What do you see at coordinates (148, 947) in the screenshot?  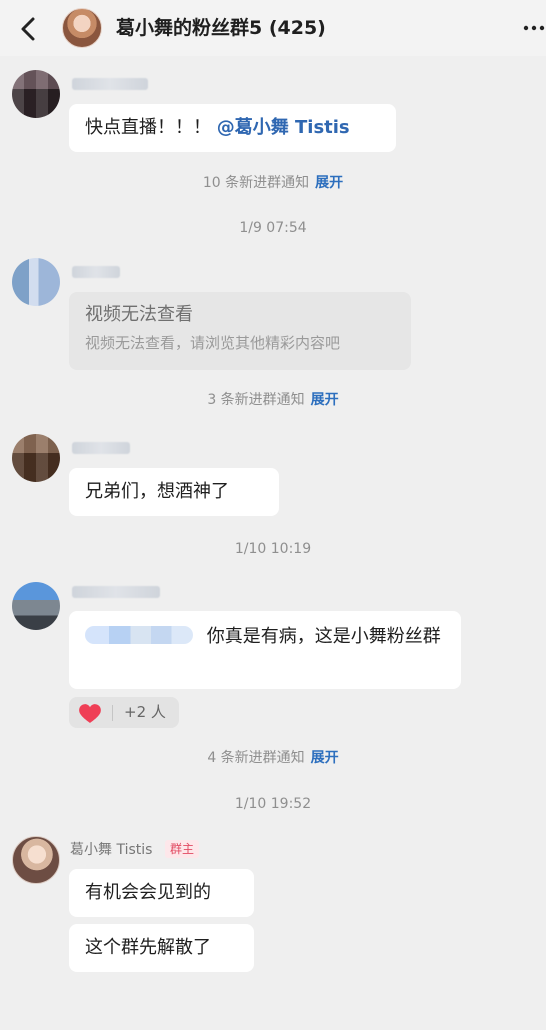 I see `message-text: 这个群先解散了` at bounding box center [148, 947].